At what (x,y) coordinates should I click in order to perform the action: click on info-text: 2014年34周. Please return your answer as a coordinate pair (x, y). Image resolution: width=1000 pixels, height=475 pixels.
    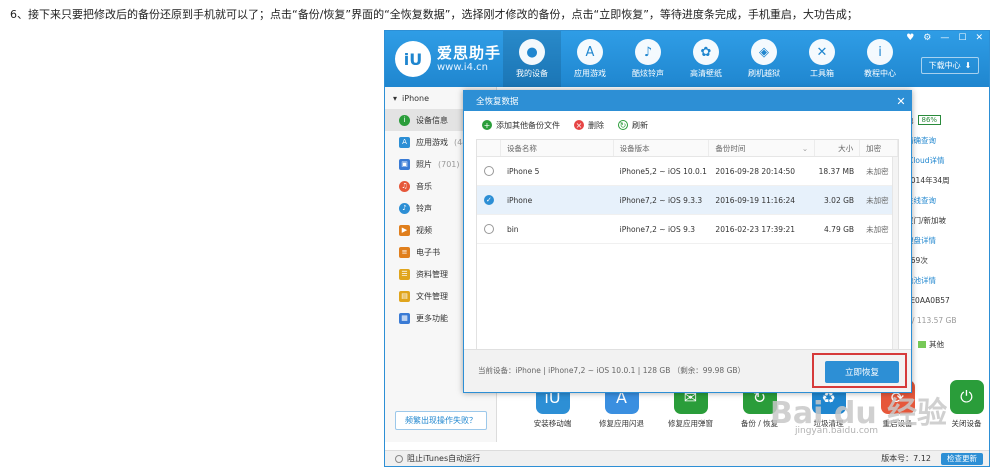
    Looking at the image, I should click on (928, 180).